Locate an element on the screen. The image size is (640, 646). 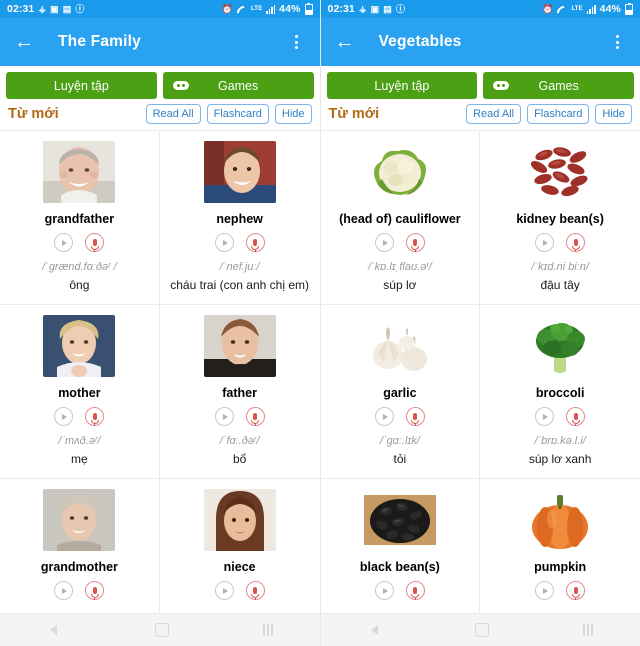
android-nav-bar is located at coordinates (160, 629).